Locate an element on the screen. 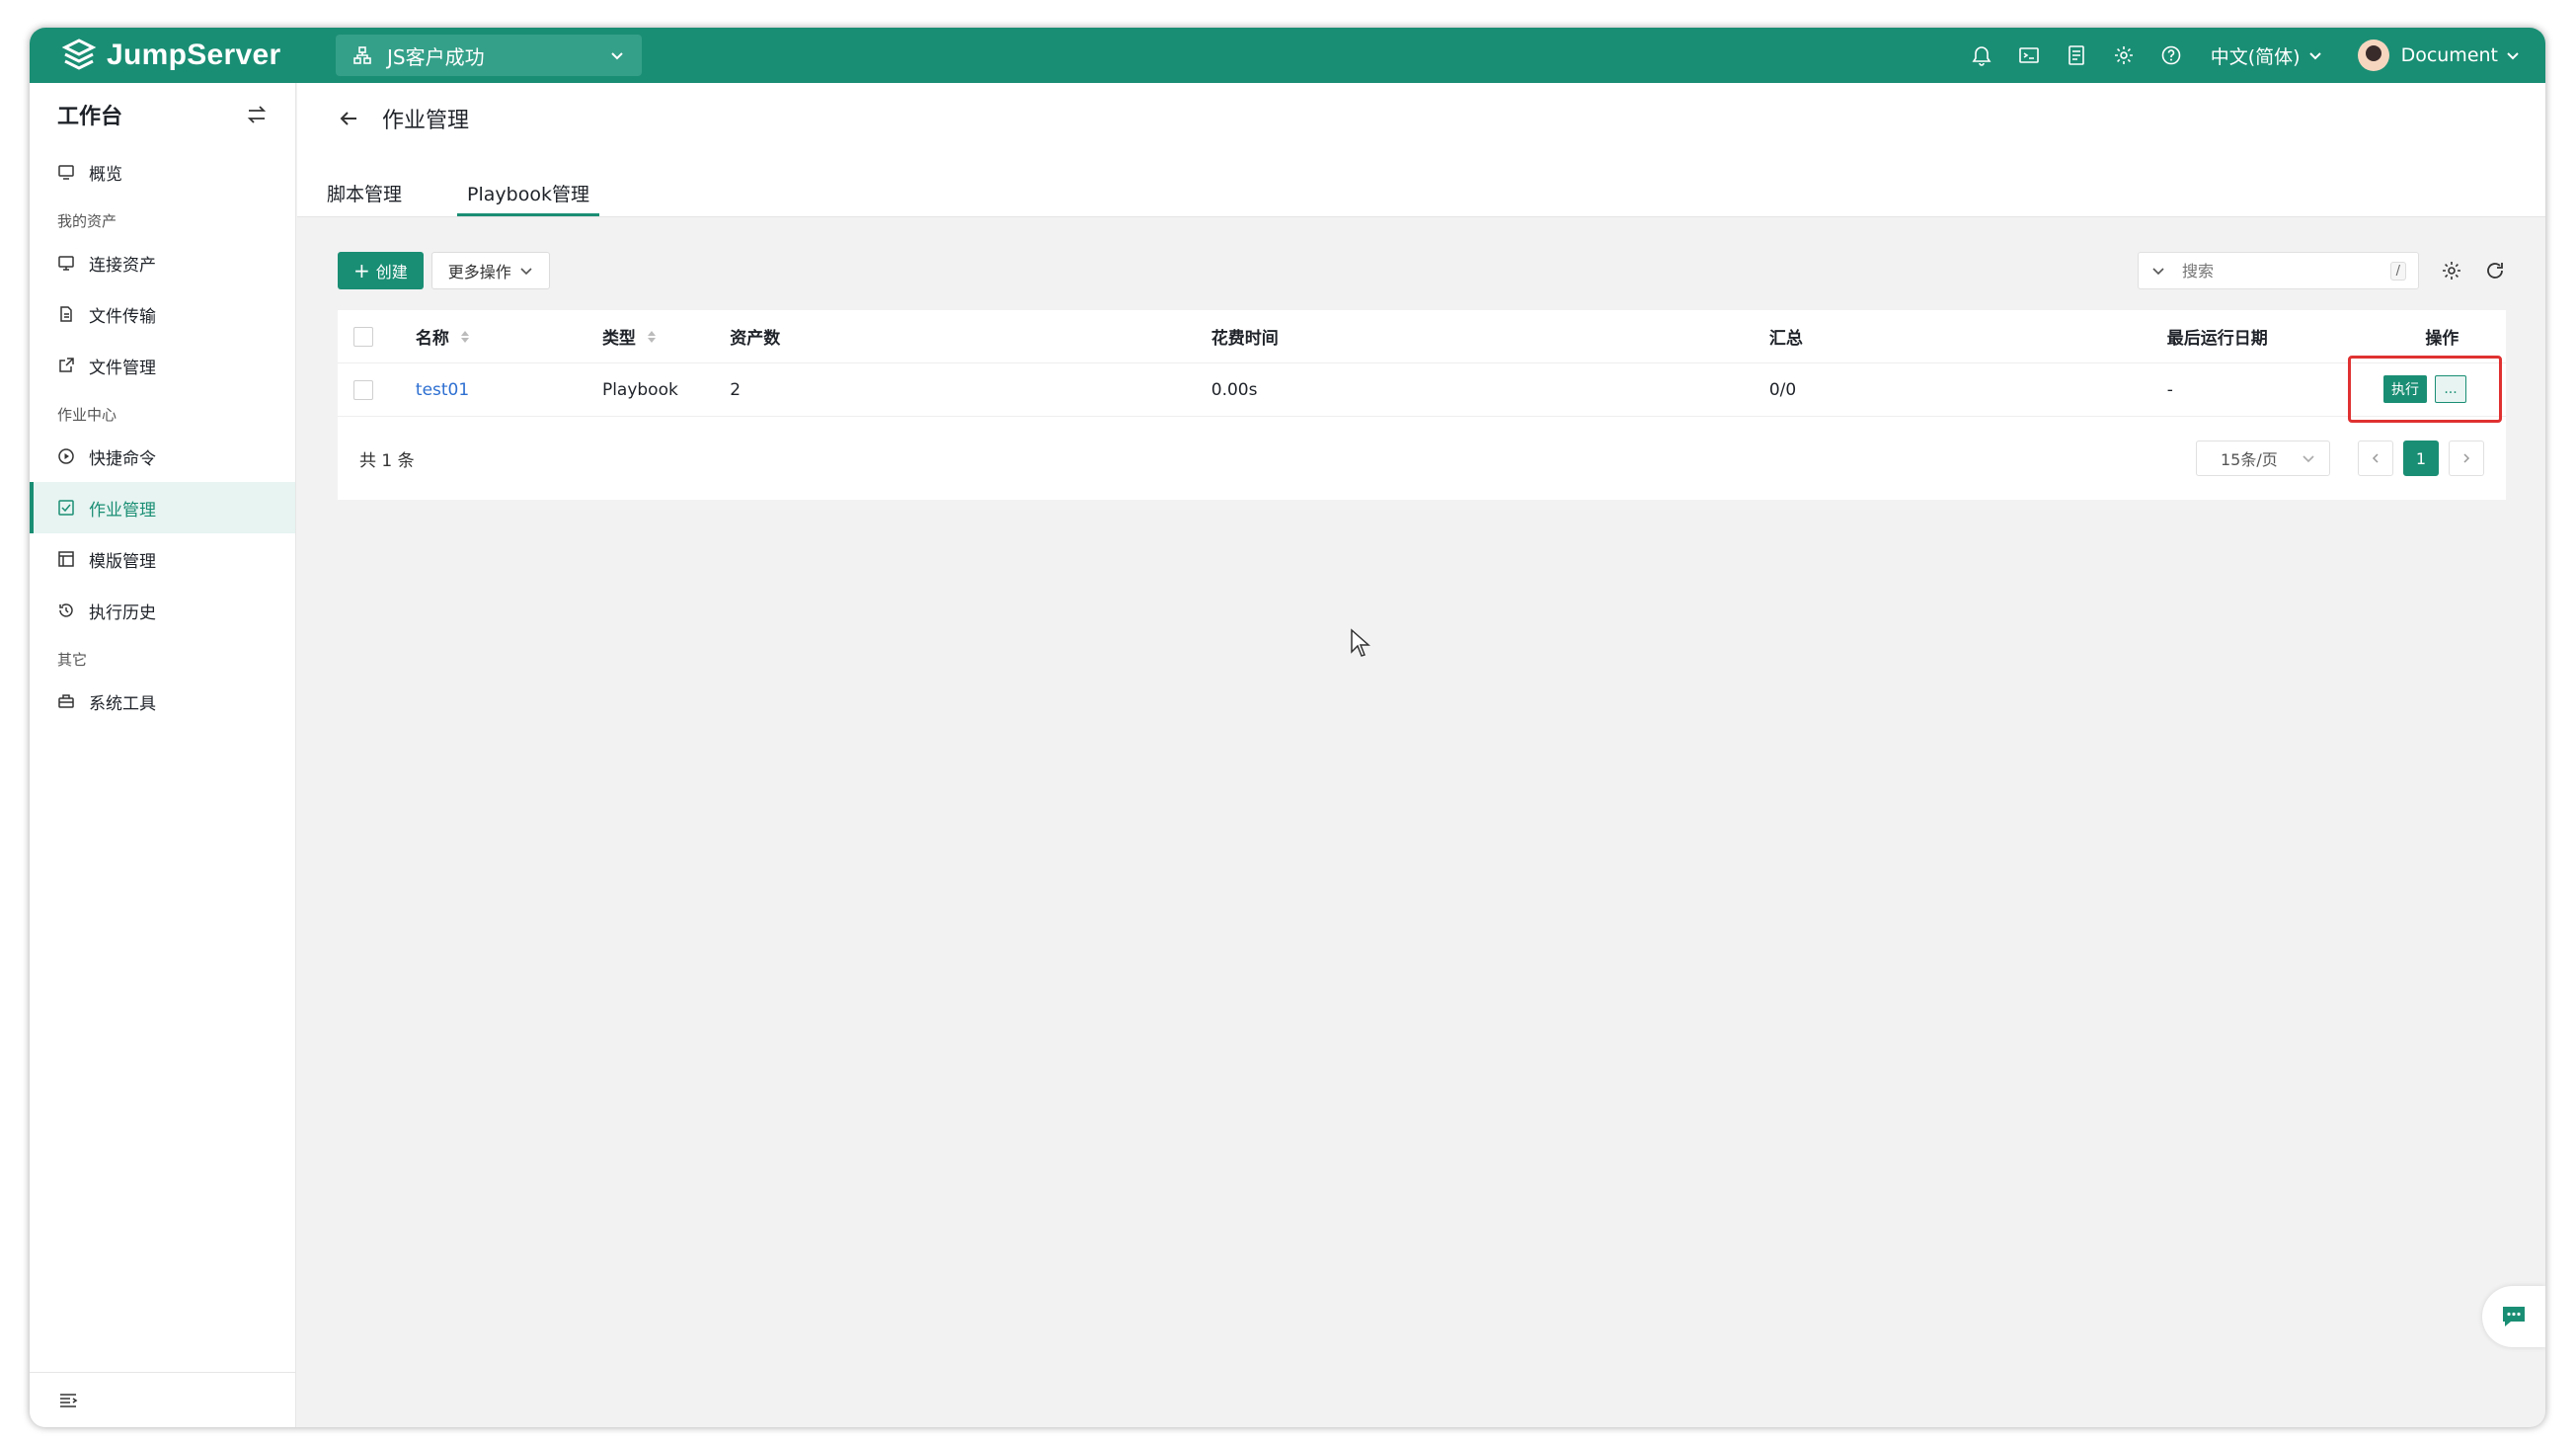  tickets-icon is located at coordinates (2076, 55).